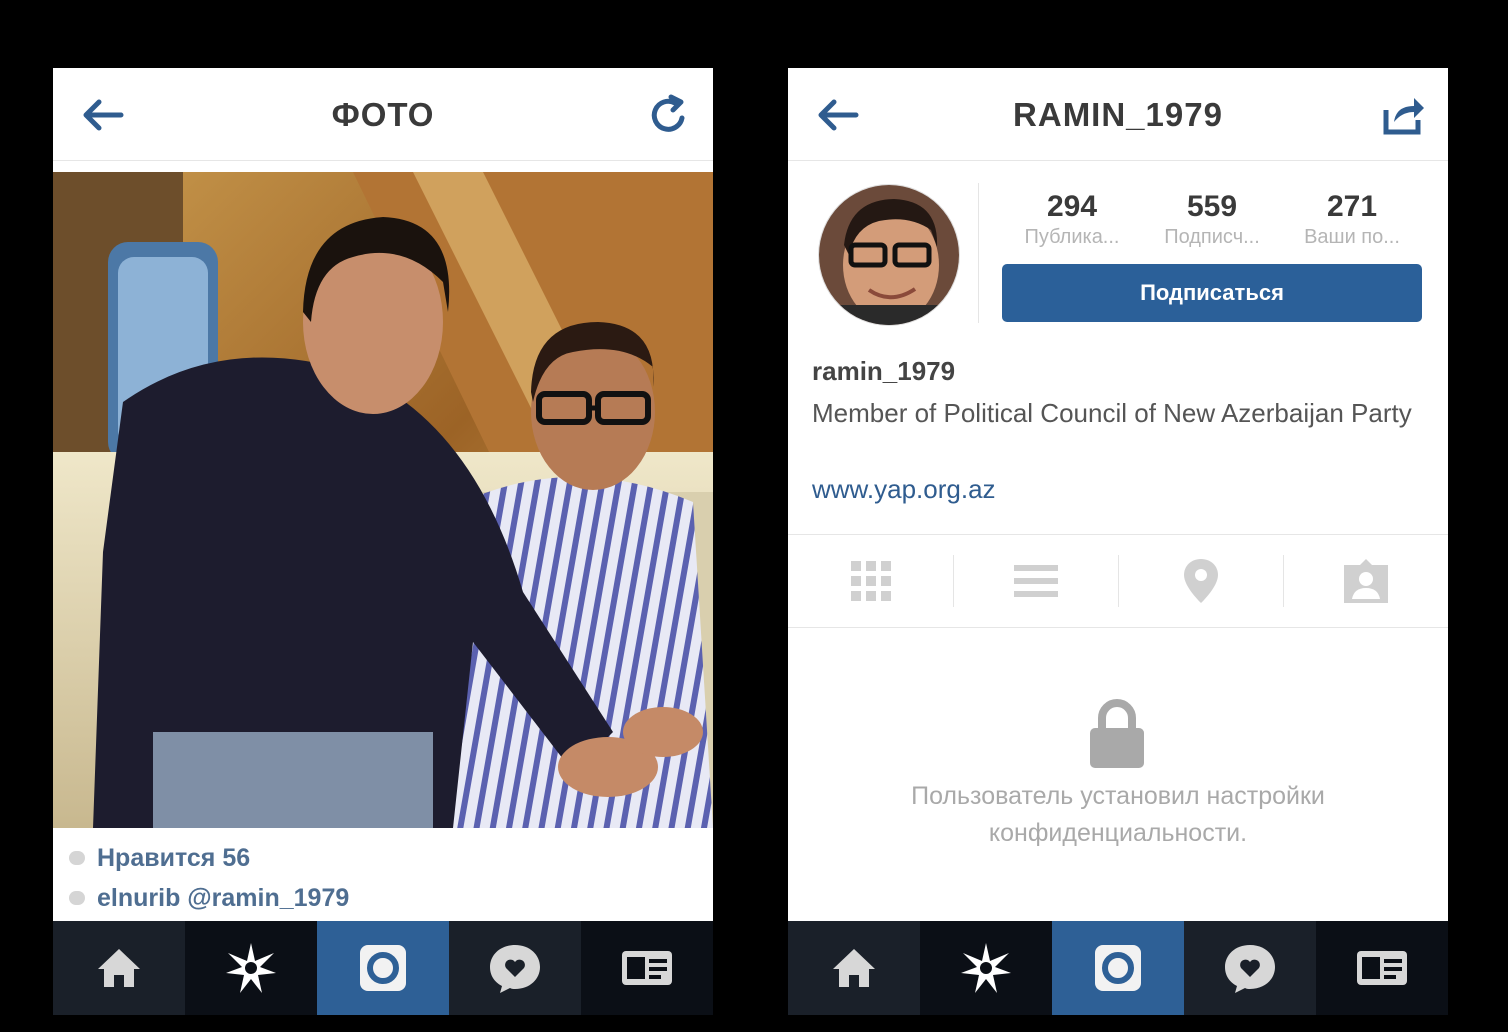  I want to click on tab-grid-view, so click(870, 581).